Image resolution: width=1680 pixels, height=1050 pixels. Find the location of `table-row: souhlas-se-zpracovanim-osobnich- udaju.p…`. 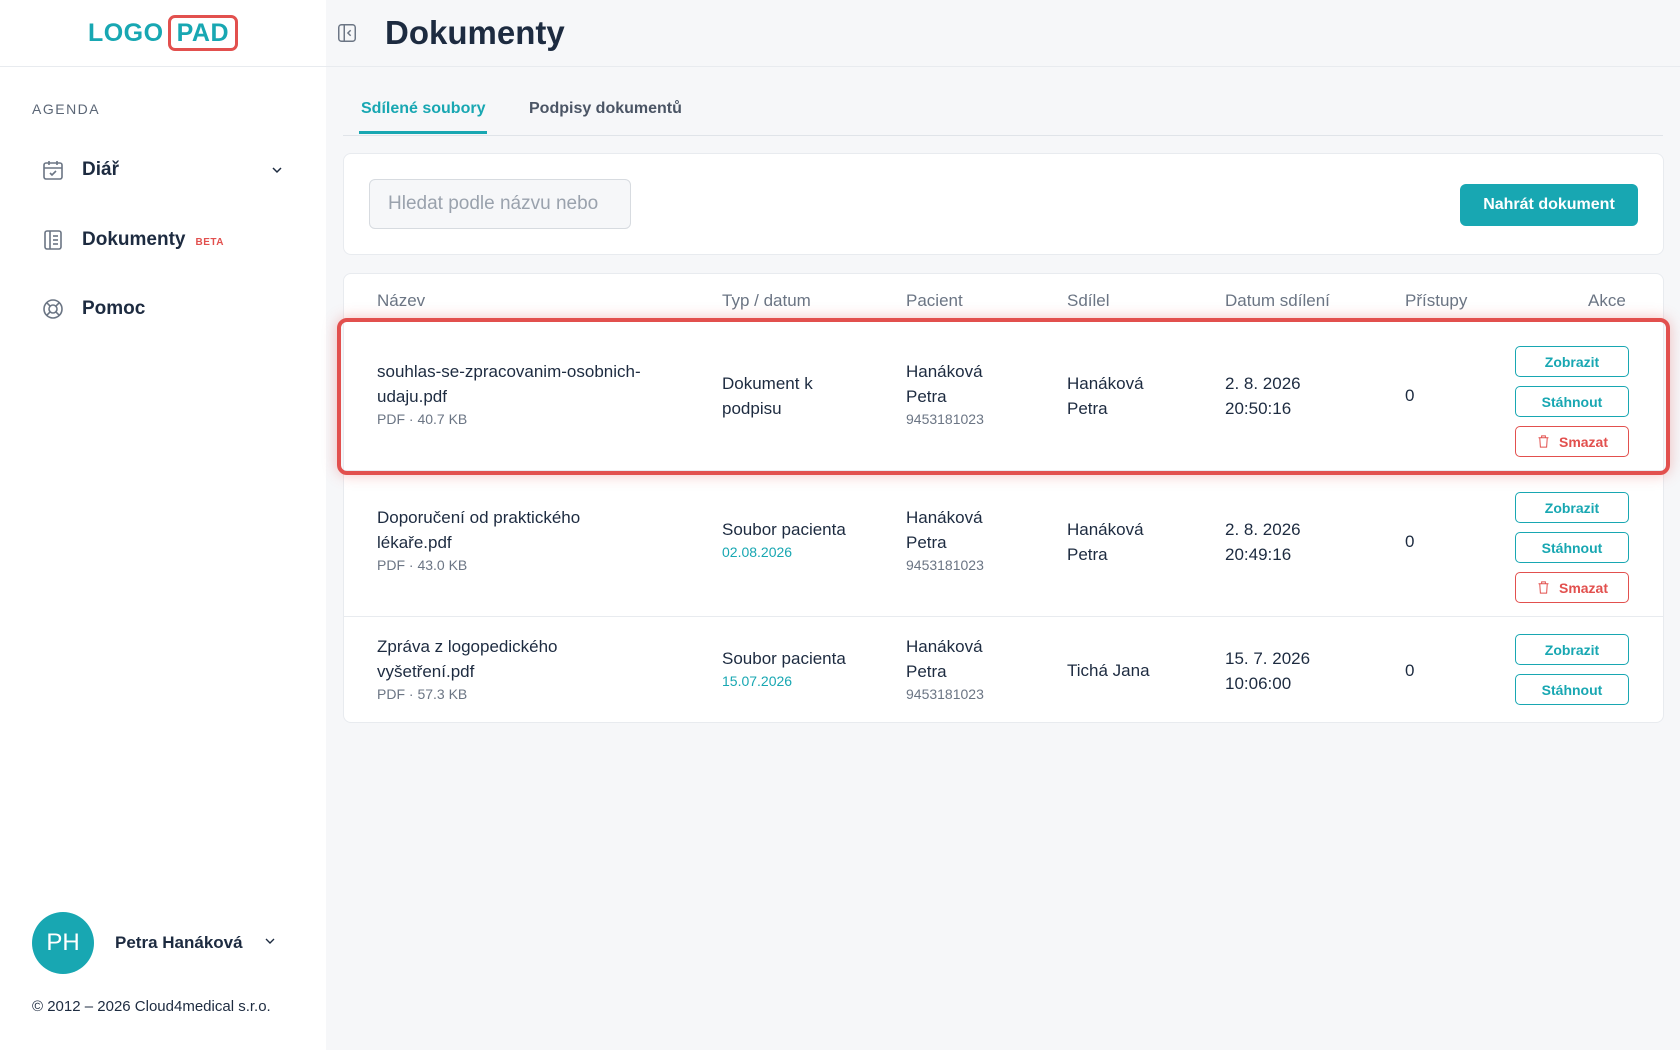

table-row: souhlas-se-zpracovanim-osobnich- udaju.p… is located at coordinates (1003, 397).